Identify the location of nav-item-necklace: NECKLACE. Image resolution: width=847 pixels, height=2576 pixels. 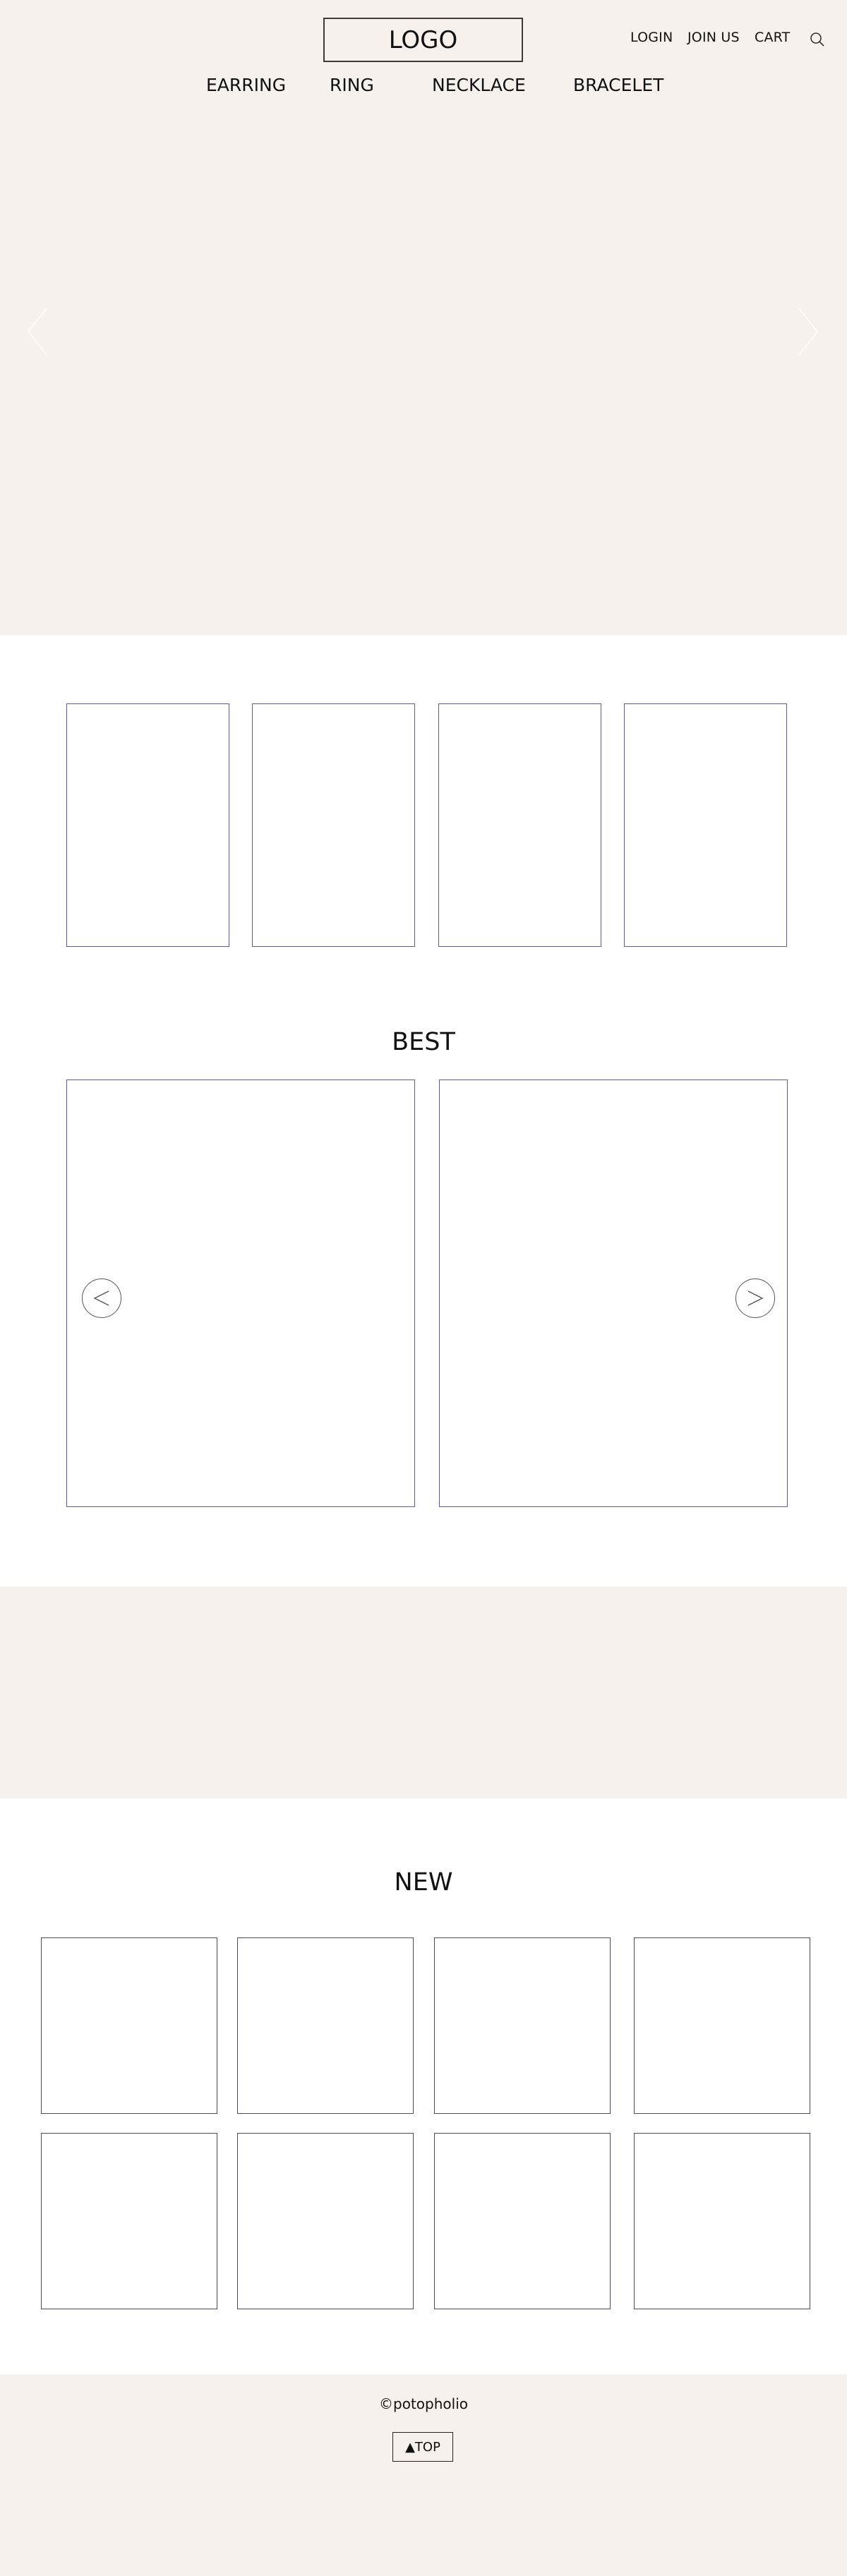
(479, 85).